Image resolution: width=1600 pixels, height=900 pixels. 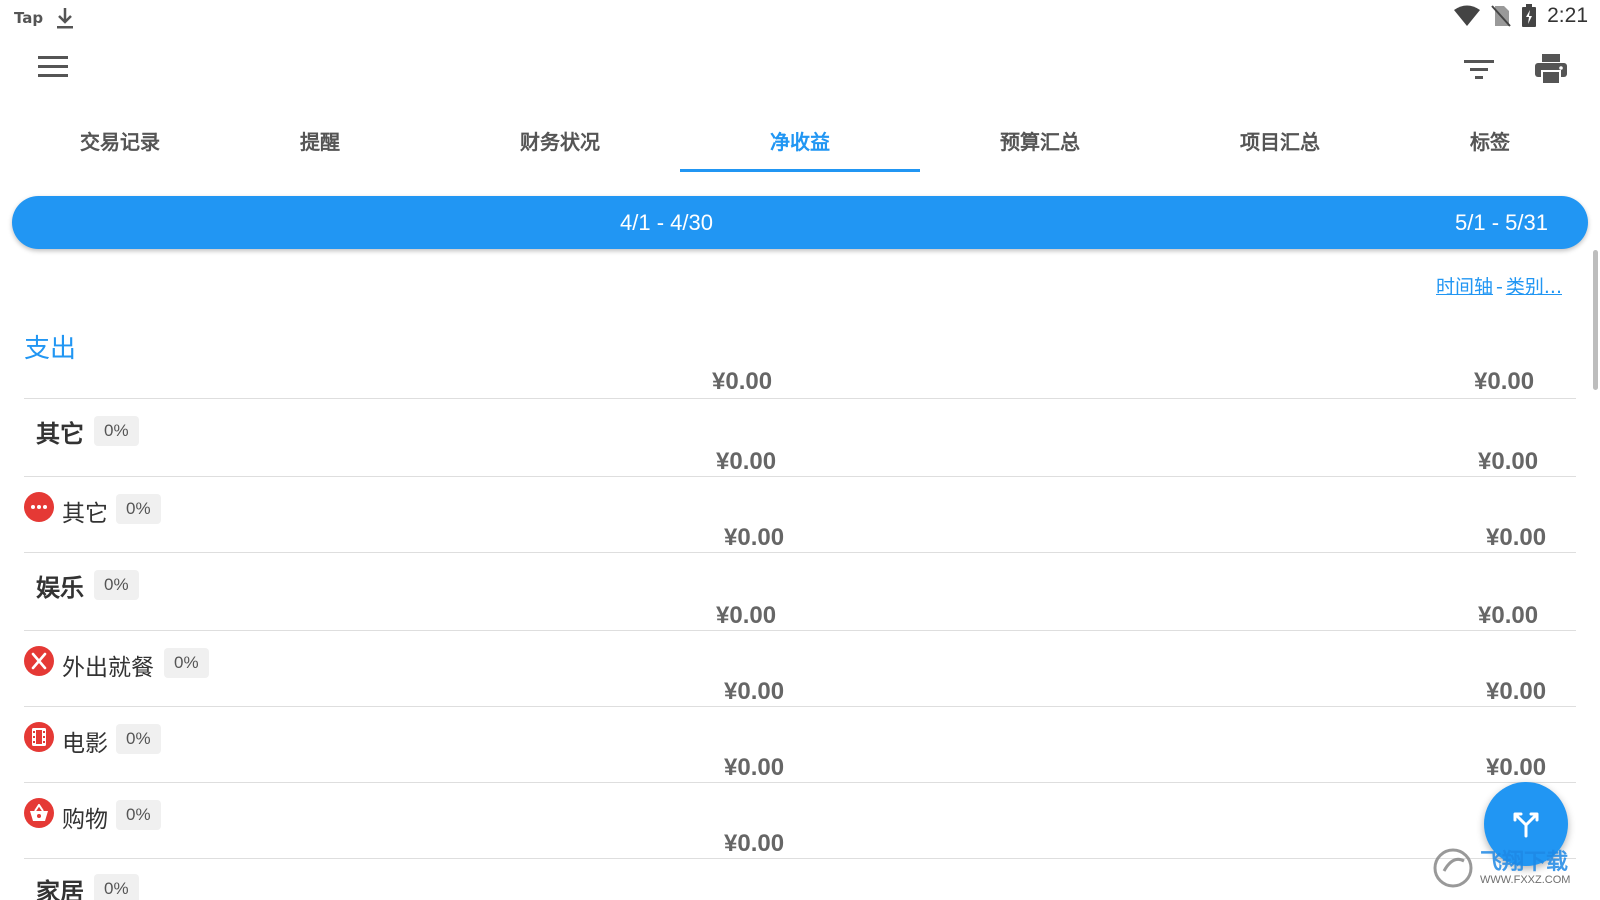 What do you see at coordinates (800, 591) in the screenshot?
I see `category-row-entertainment: 娱乐 0%` at bounding box center [800, 591].